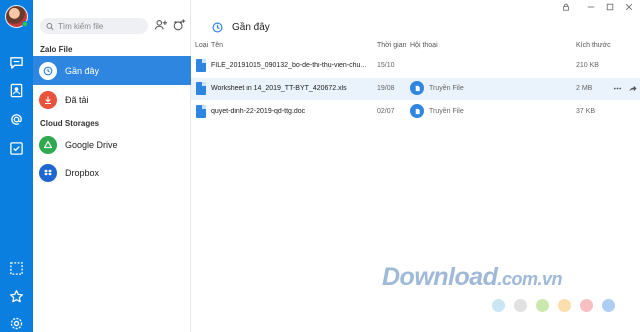 This screenshot has height=332, width=640. Describe the element at coordinates (48, 172) in the screenshot. I see `dropbox-icon` at that location.